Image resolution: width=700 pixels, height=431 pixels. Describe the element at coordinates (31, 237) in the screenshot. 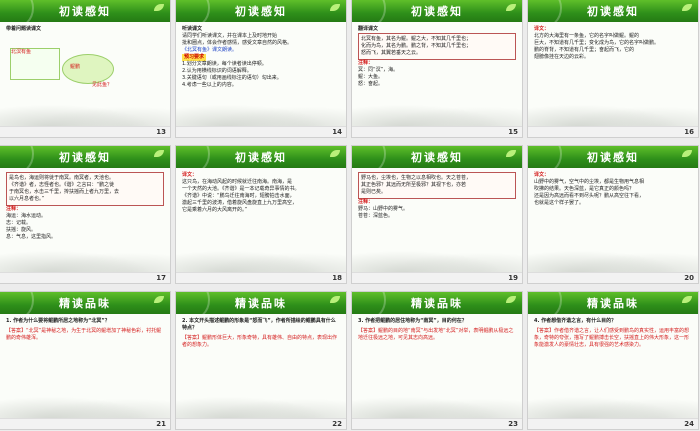

I see `note-line: 息：气息，这里指风。` at that location.